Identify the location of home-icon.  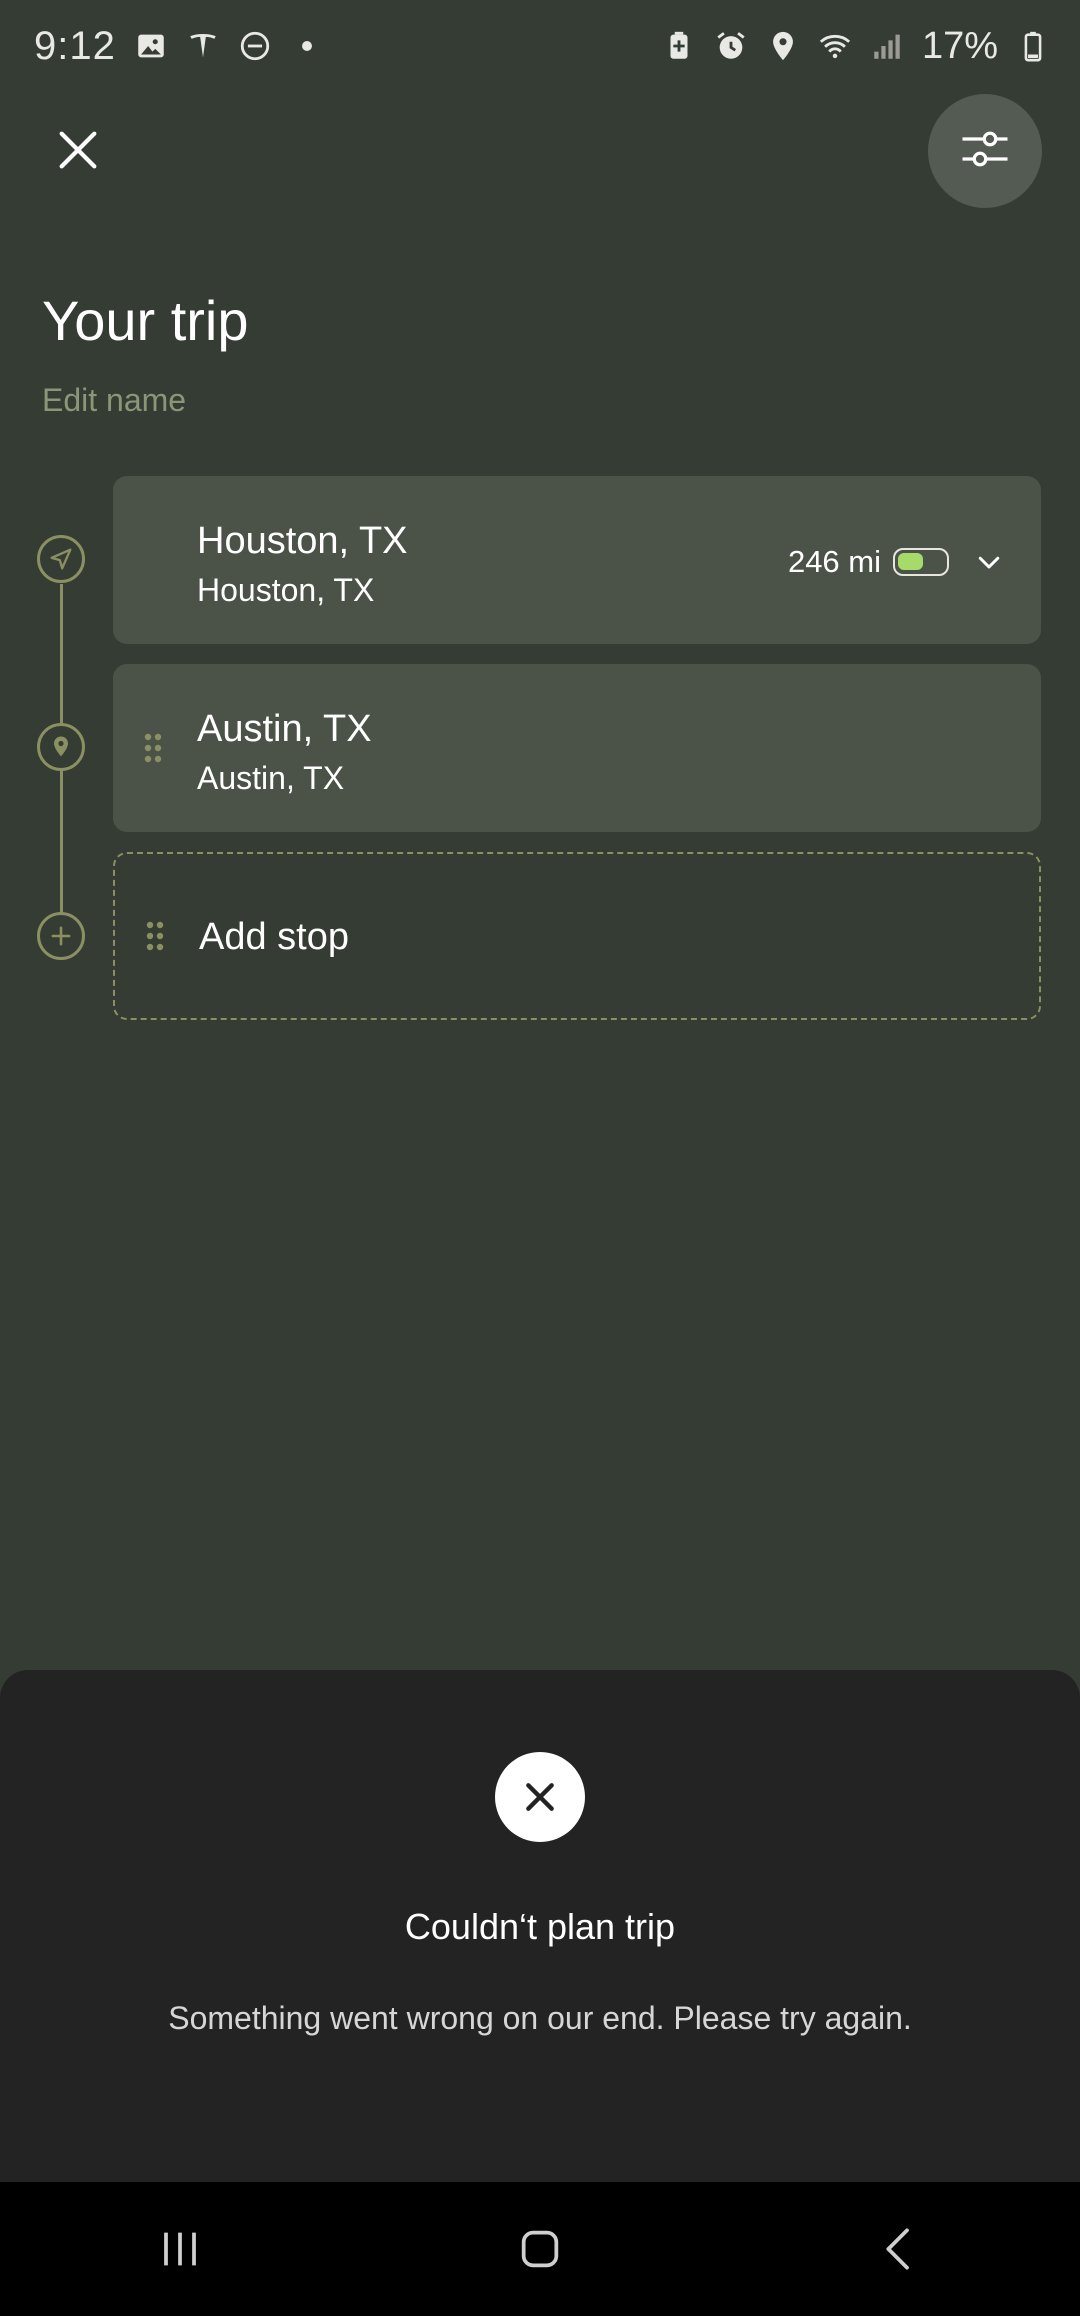
(540, 2249).